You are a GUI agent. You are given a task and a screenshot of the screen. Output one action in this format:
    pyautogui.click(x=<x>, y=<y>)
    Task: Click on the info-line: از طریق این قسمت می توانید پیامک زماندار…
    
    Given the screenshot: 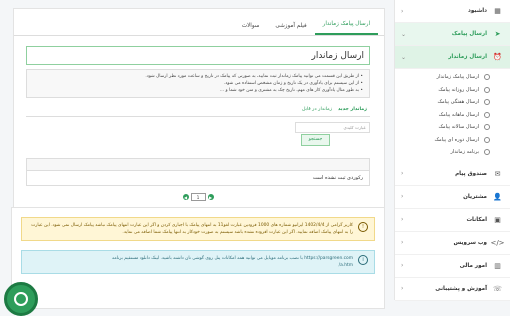 What is the action you would take?
    pyautogui.click(x=198, y=76)
    